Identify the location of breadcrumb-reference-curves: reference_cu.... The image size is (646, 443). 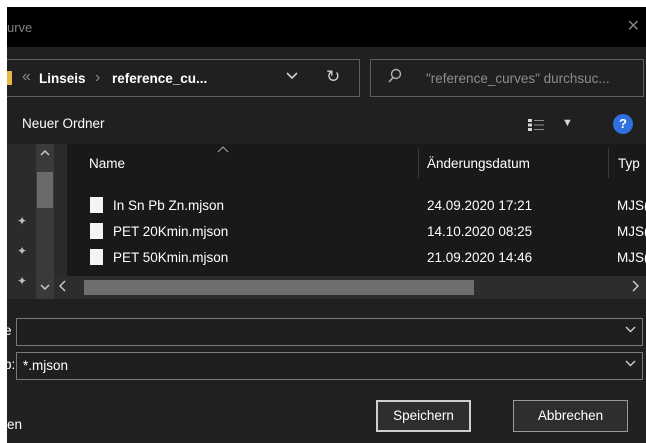
(159, 78).